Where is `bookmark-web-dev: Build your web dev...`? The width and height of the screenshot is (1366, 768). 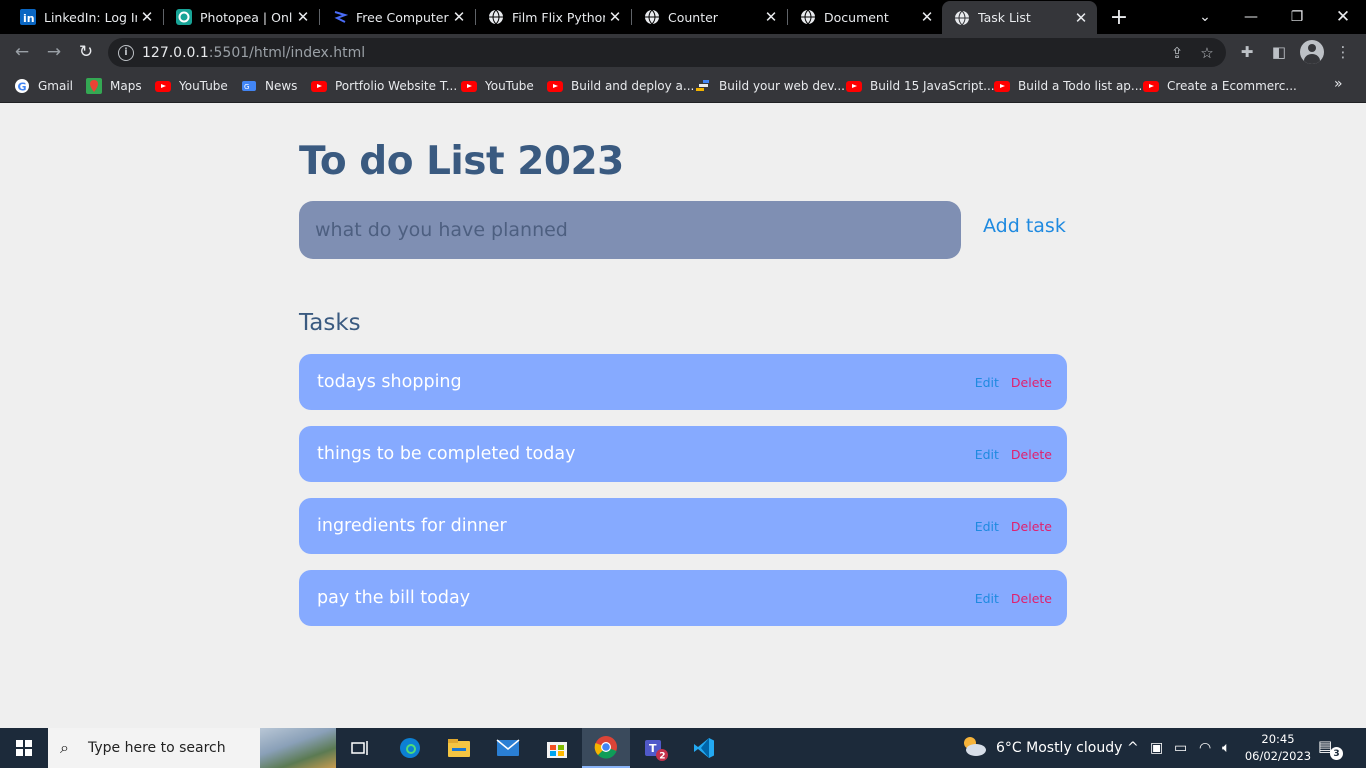
bookmark-web-dev: Build your web dev... is located at coordinates (770, 86).